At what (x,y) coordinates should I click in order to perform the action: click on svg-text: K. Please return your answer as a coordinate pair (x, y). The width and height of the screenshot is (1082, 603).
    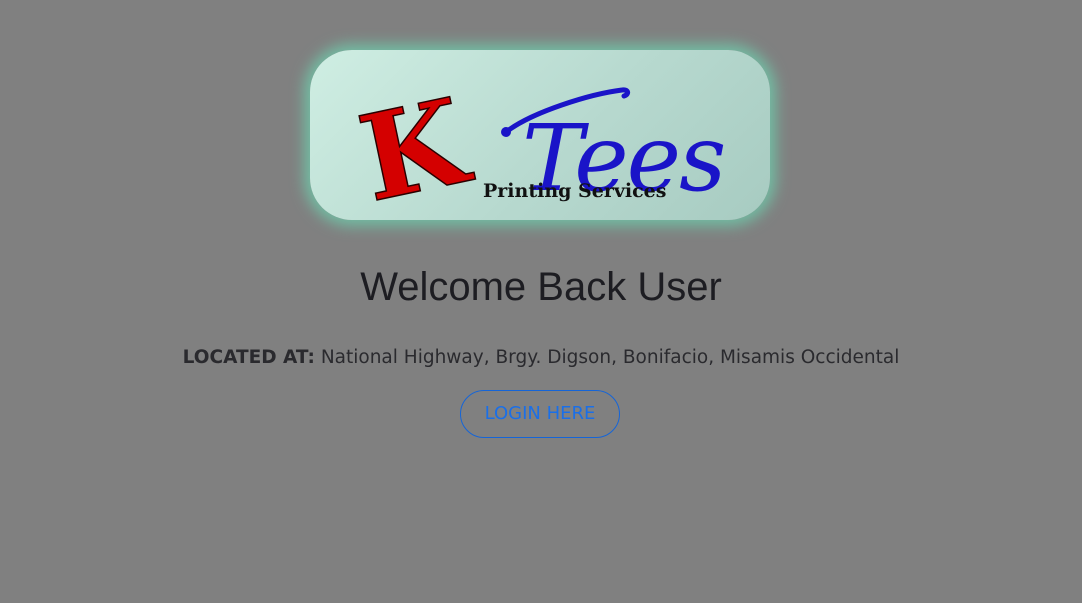
    Looking at the image, I should click on (416, 145).